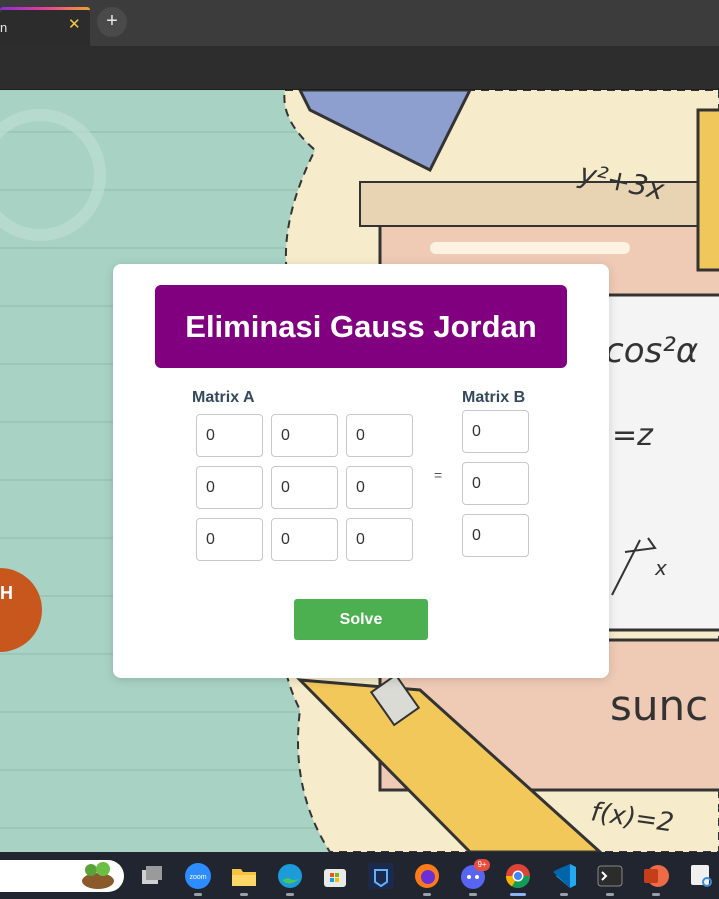 The width and height of the screenshot is (719, 899). I want to click on svg-text: zoom, so click(197, 877).